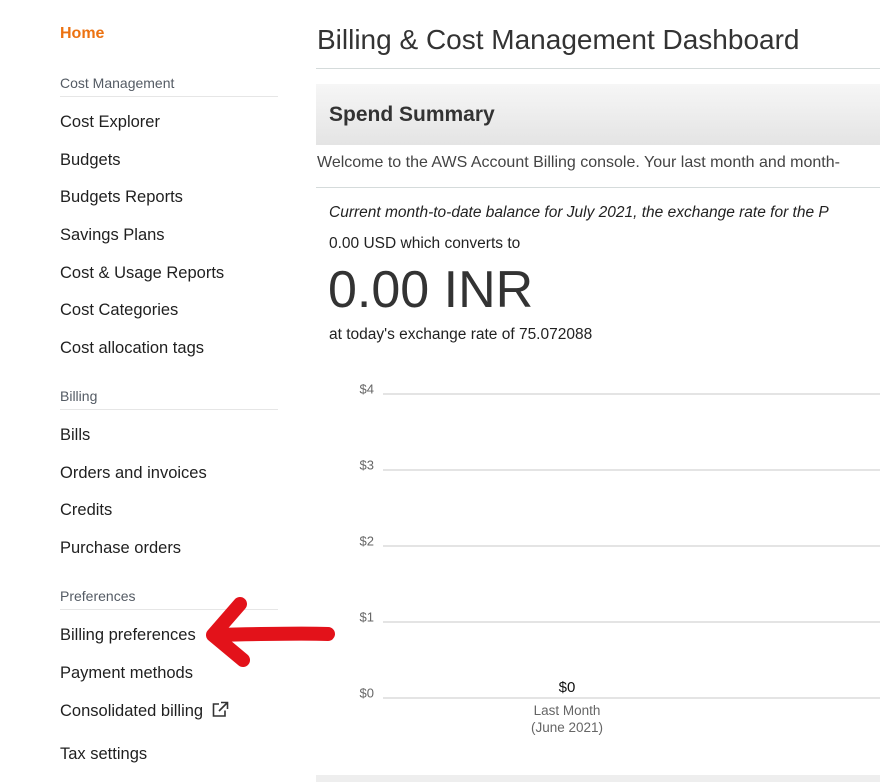 This screenshot has height=782, width=880. I want to click on chart-y-tick-label: $2, so click(367, 541).